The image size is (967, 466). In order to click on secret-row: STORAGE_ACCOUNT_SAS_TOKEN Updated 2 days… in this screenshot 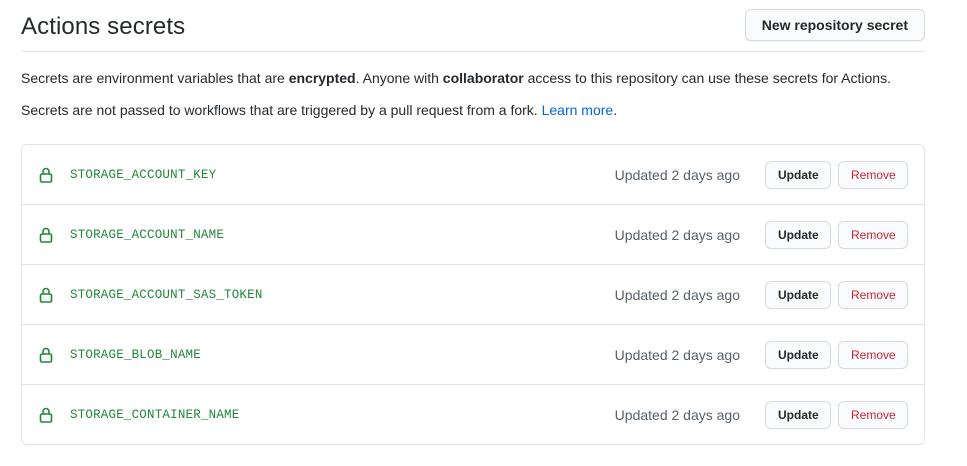, I will do `click(473, 294)`.